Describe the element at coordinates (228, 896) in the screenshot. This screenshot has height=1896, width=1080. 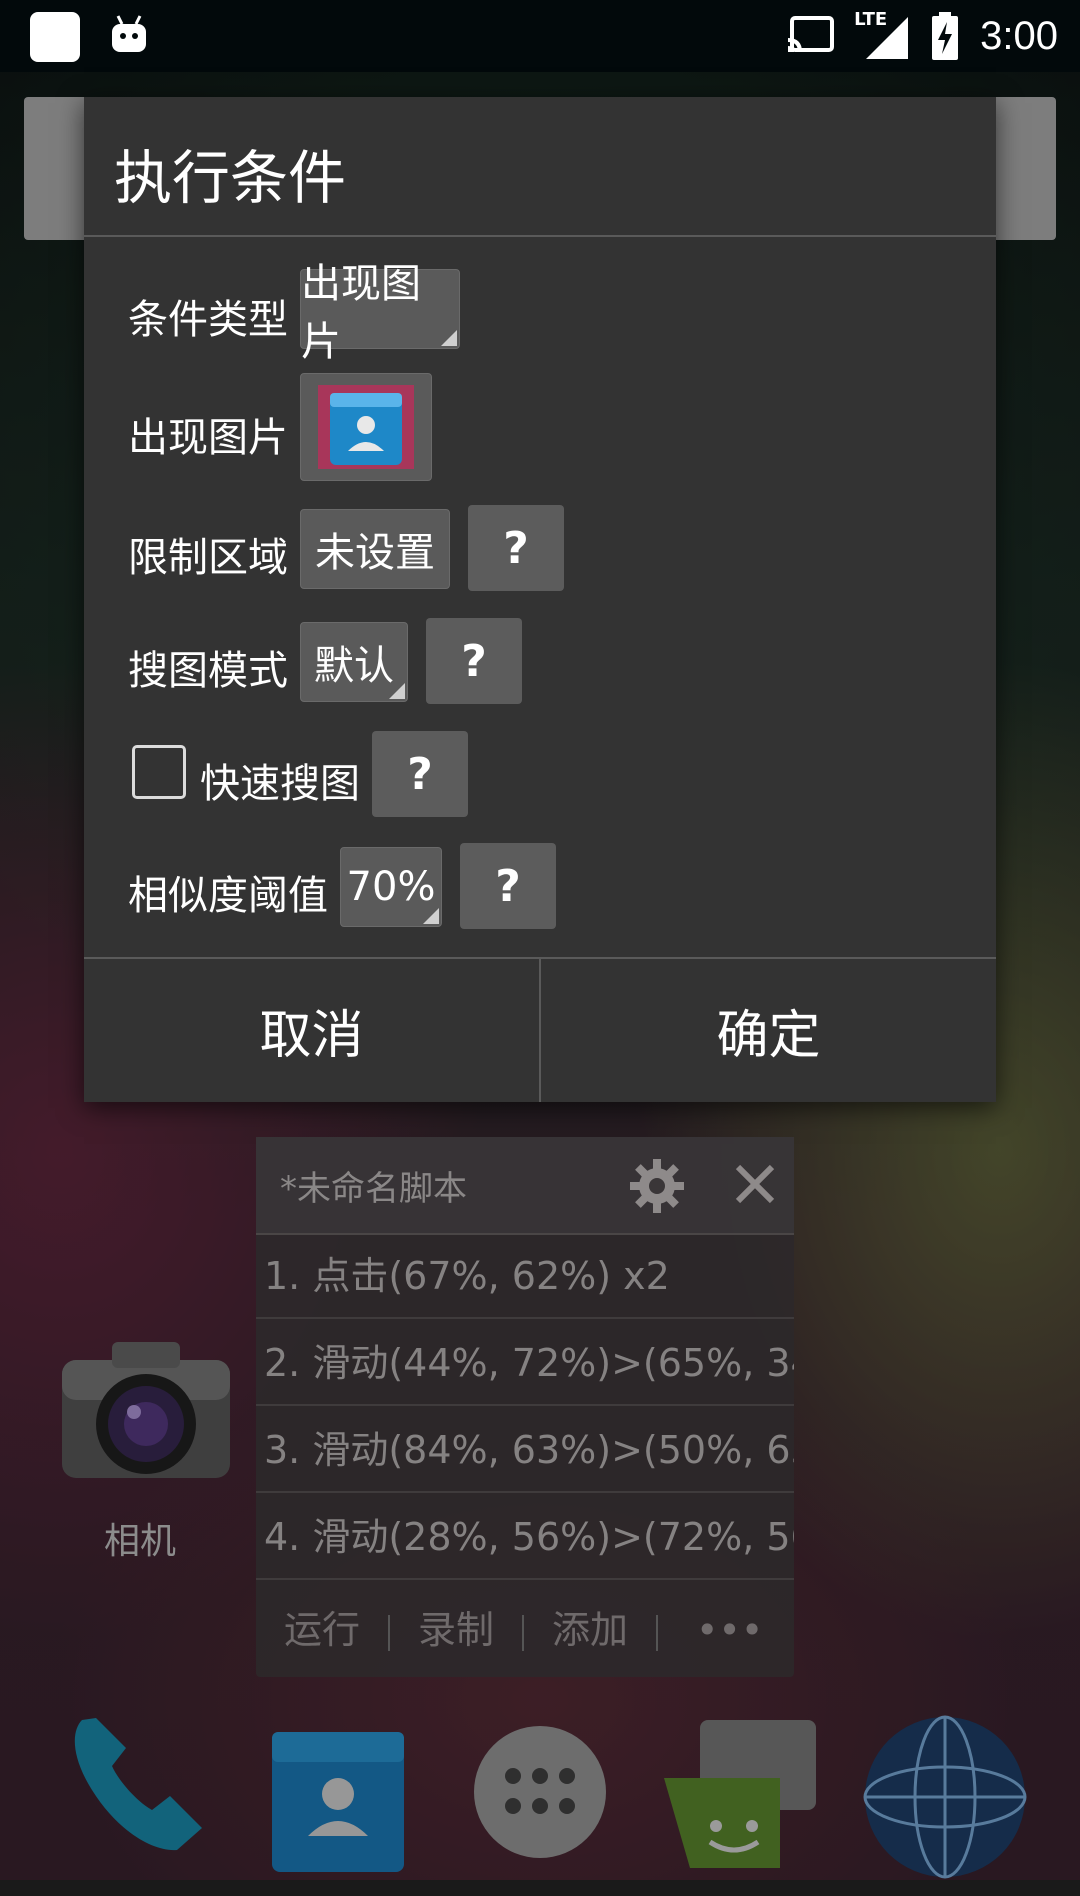
I see `similarity-threshold-label: 相似度阈值` at that location.